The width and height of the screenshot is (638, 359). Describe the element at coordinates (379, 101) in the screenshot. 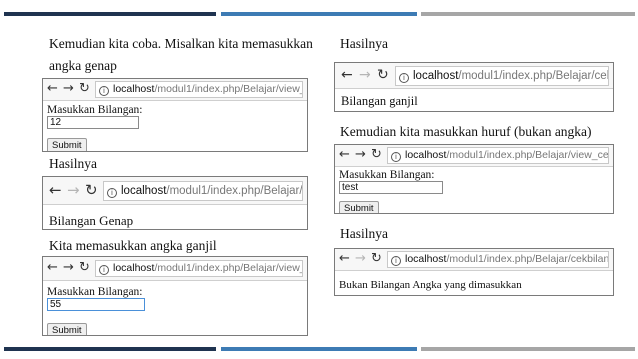

I see `result-text: Bilangan ganjil` at that location.